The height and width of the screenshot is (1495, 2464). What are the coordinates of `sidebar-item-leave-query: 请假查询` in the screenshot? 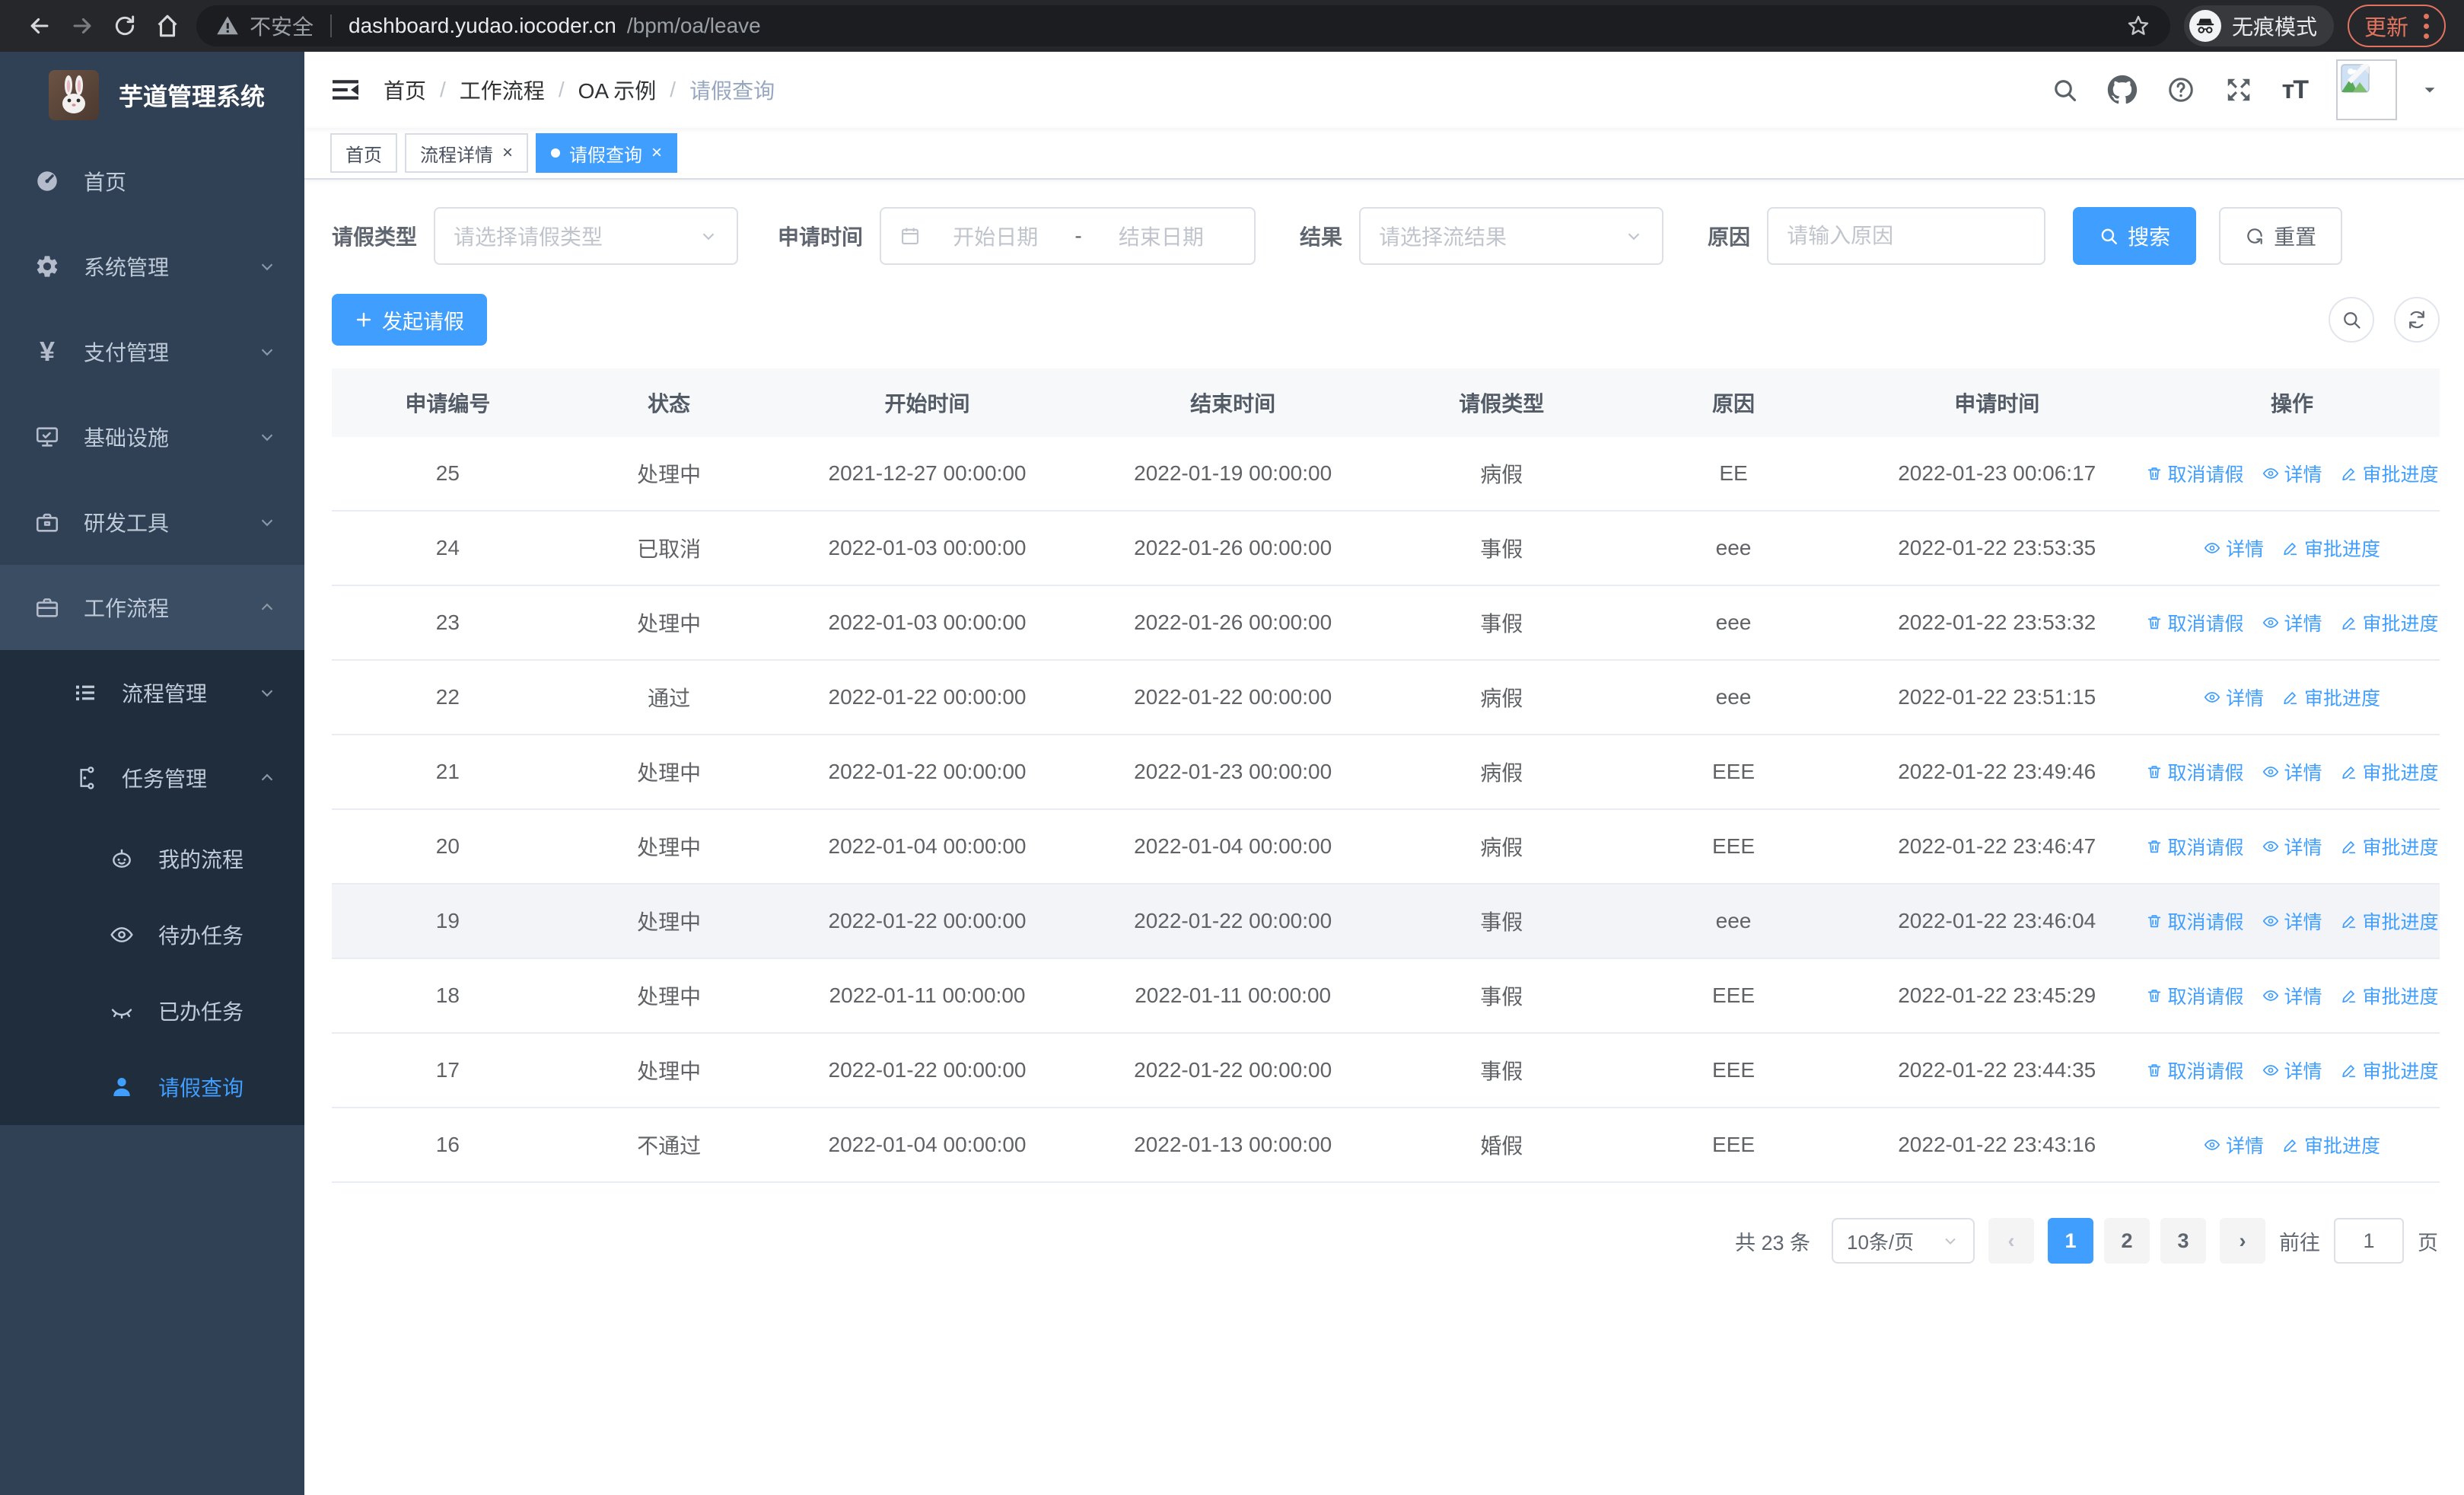 It's located at (152, 1087).